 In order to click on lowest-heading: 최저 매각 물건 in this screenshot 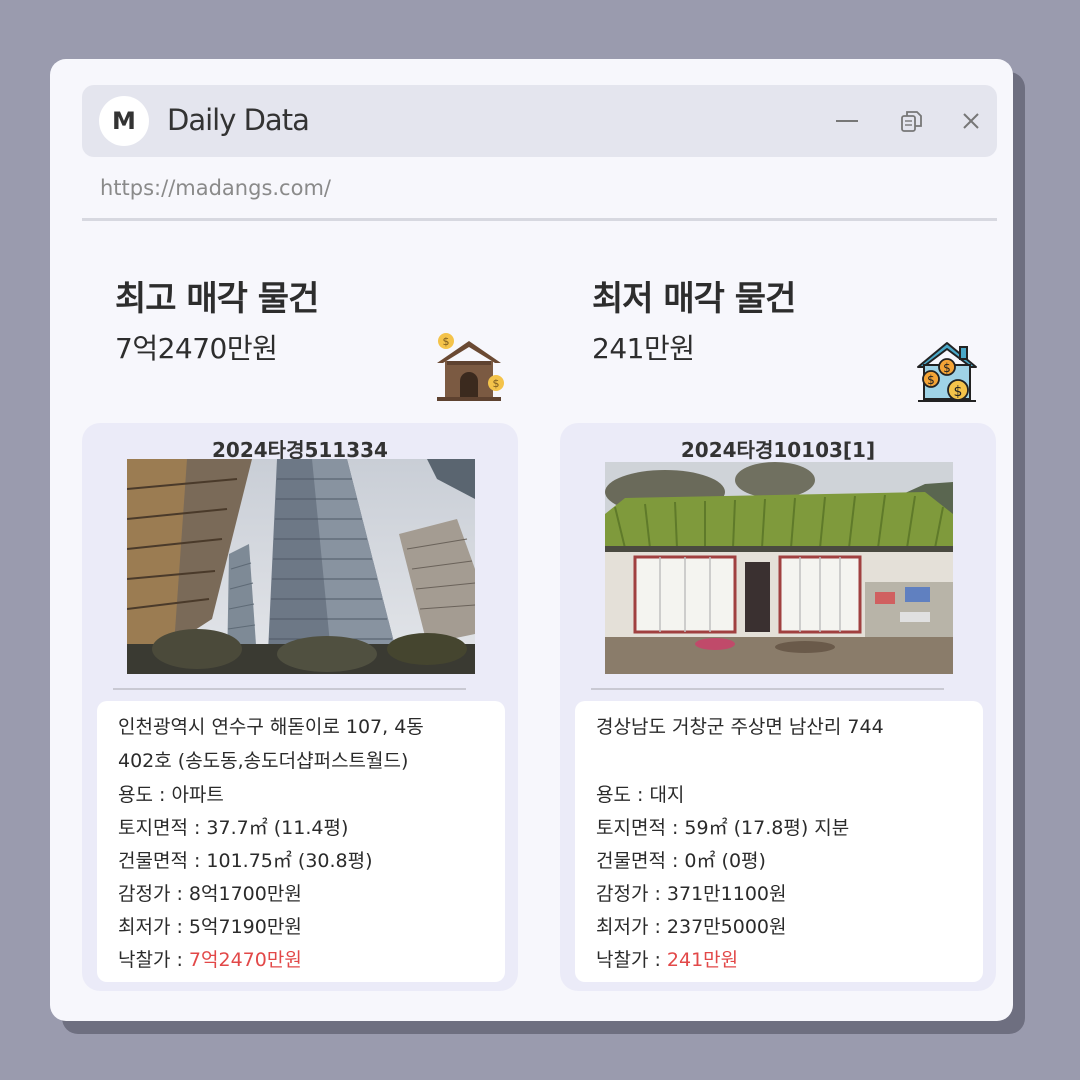, I will do `click(694, 299)`.